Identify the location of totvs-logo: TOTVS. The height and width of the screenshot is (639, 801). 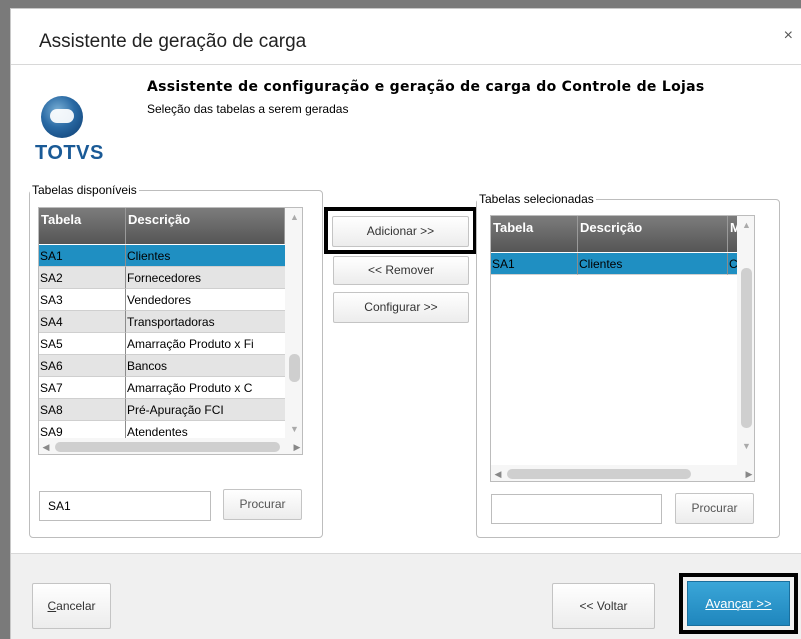
(68, 131).